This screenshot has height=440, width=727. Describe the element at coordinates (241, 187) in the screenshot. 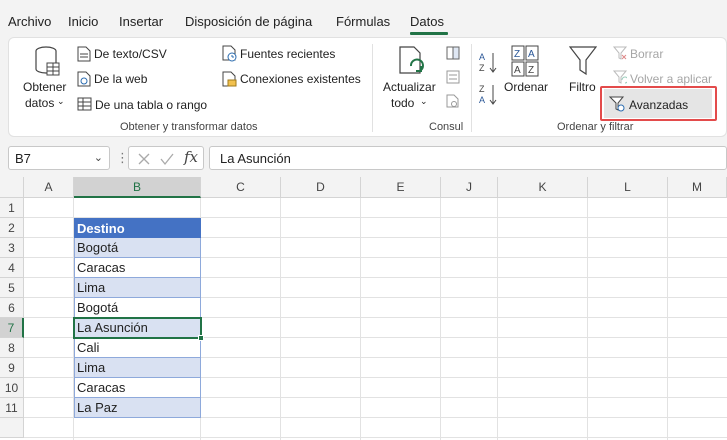

I see `column-header-c: C` at that location.